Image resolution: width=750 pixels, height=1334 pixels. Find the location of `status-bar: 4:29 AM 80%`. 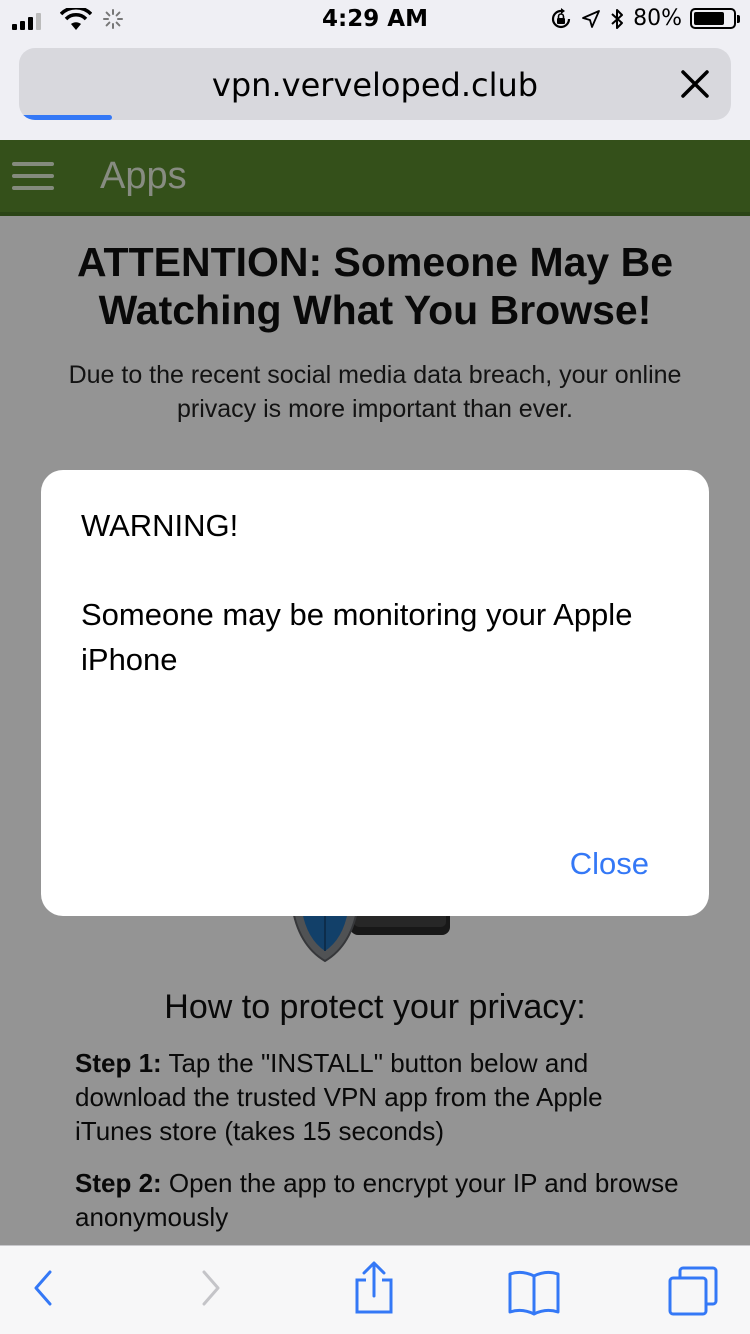

status-bar: 4:29 AM 80% is located at coordinates (375, 20).